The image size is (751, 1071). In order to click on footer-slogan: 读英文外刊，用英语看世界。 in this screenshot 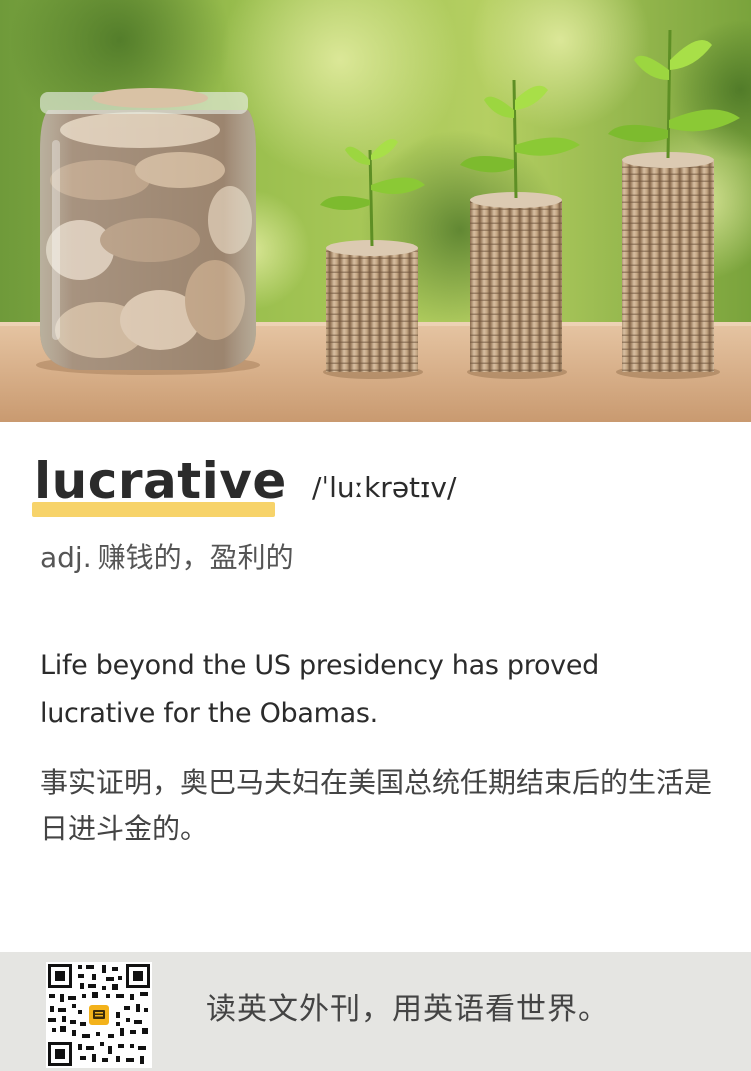, I will do `click(407, 1009)`.